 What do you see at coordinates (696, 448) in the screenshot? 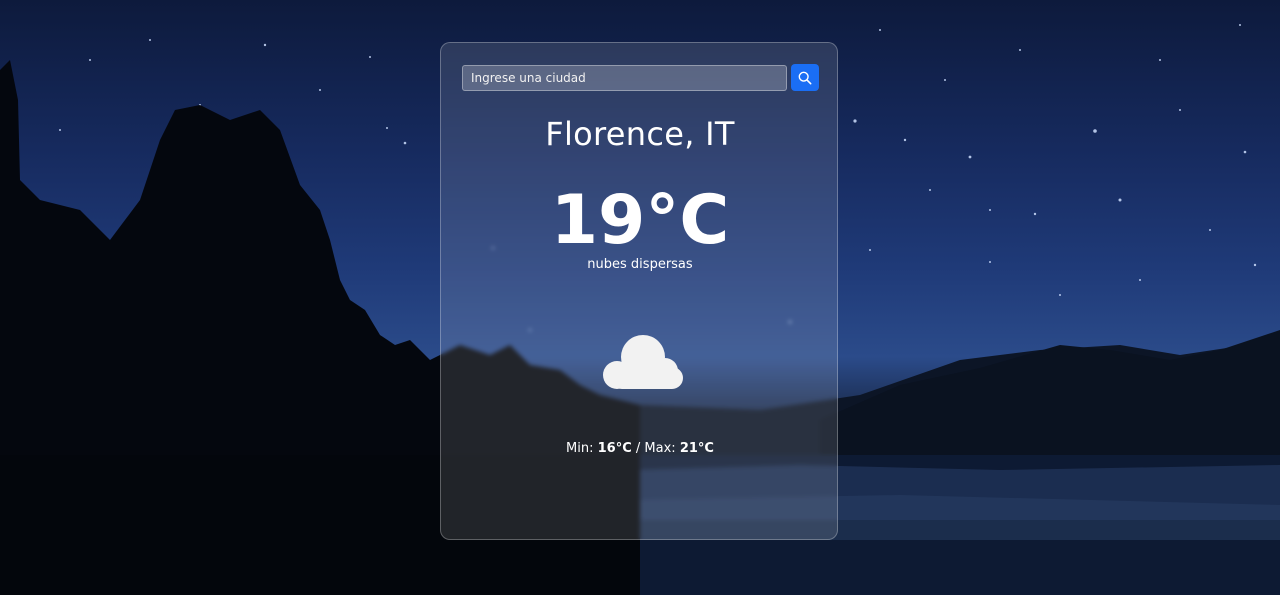
I see `max-value: 21°C` at bounding box center [696, 448].